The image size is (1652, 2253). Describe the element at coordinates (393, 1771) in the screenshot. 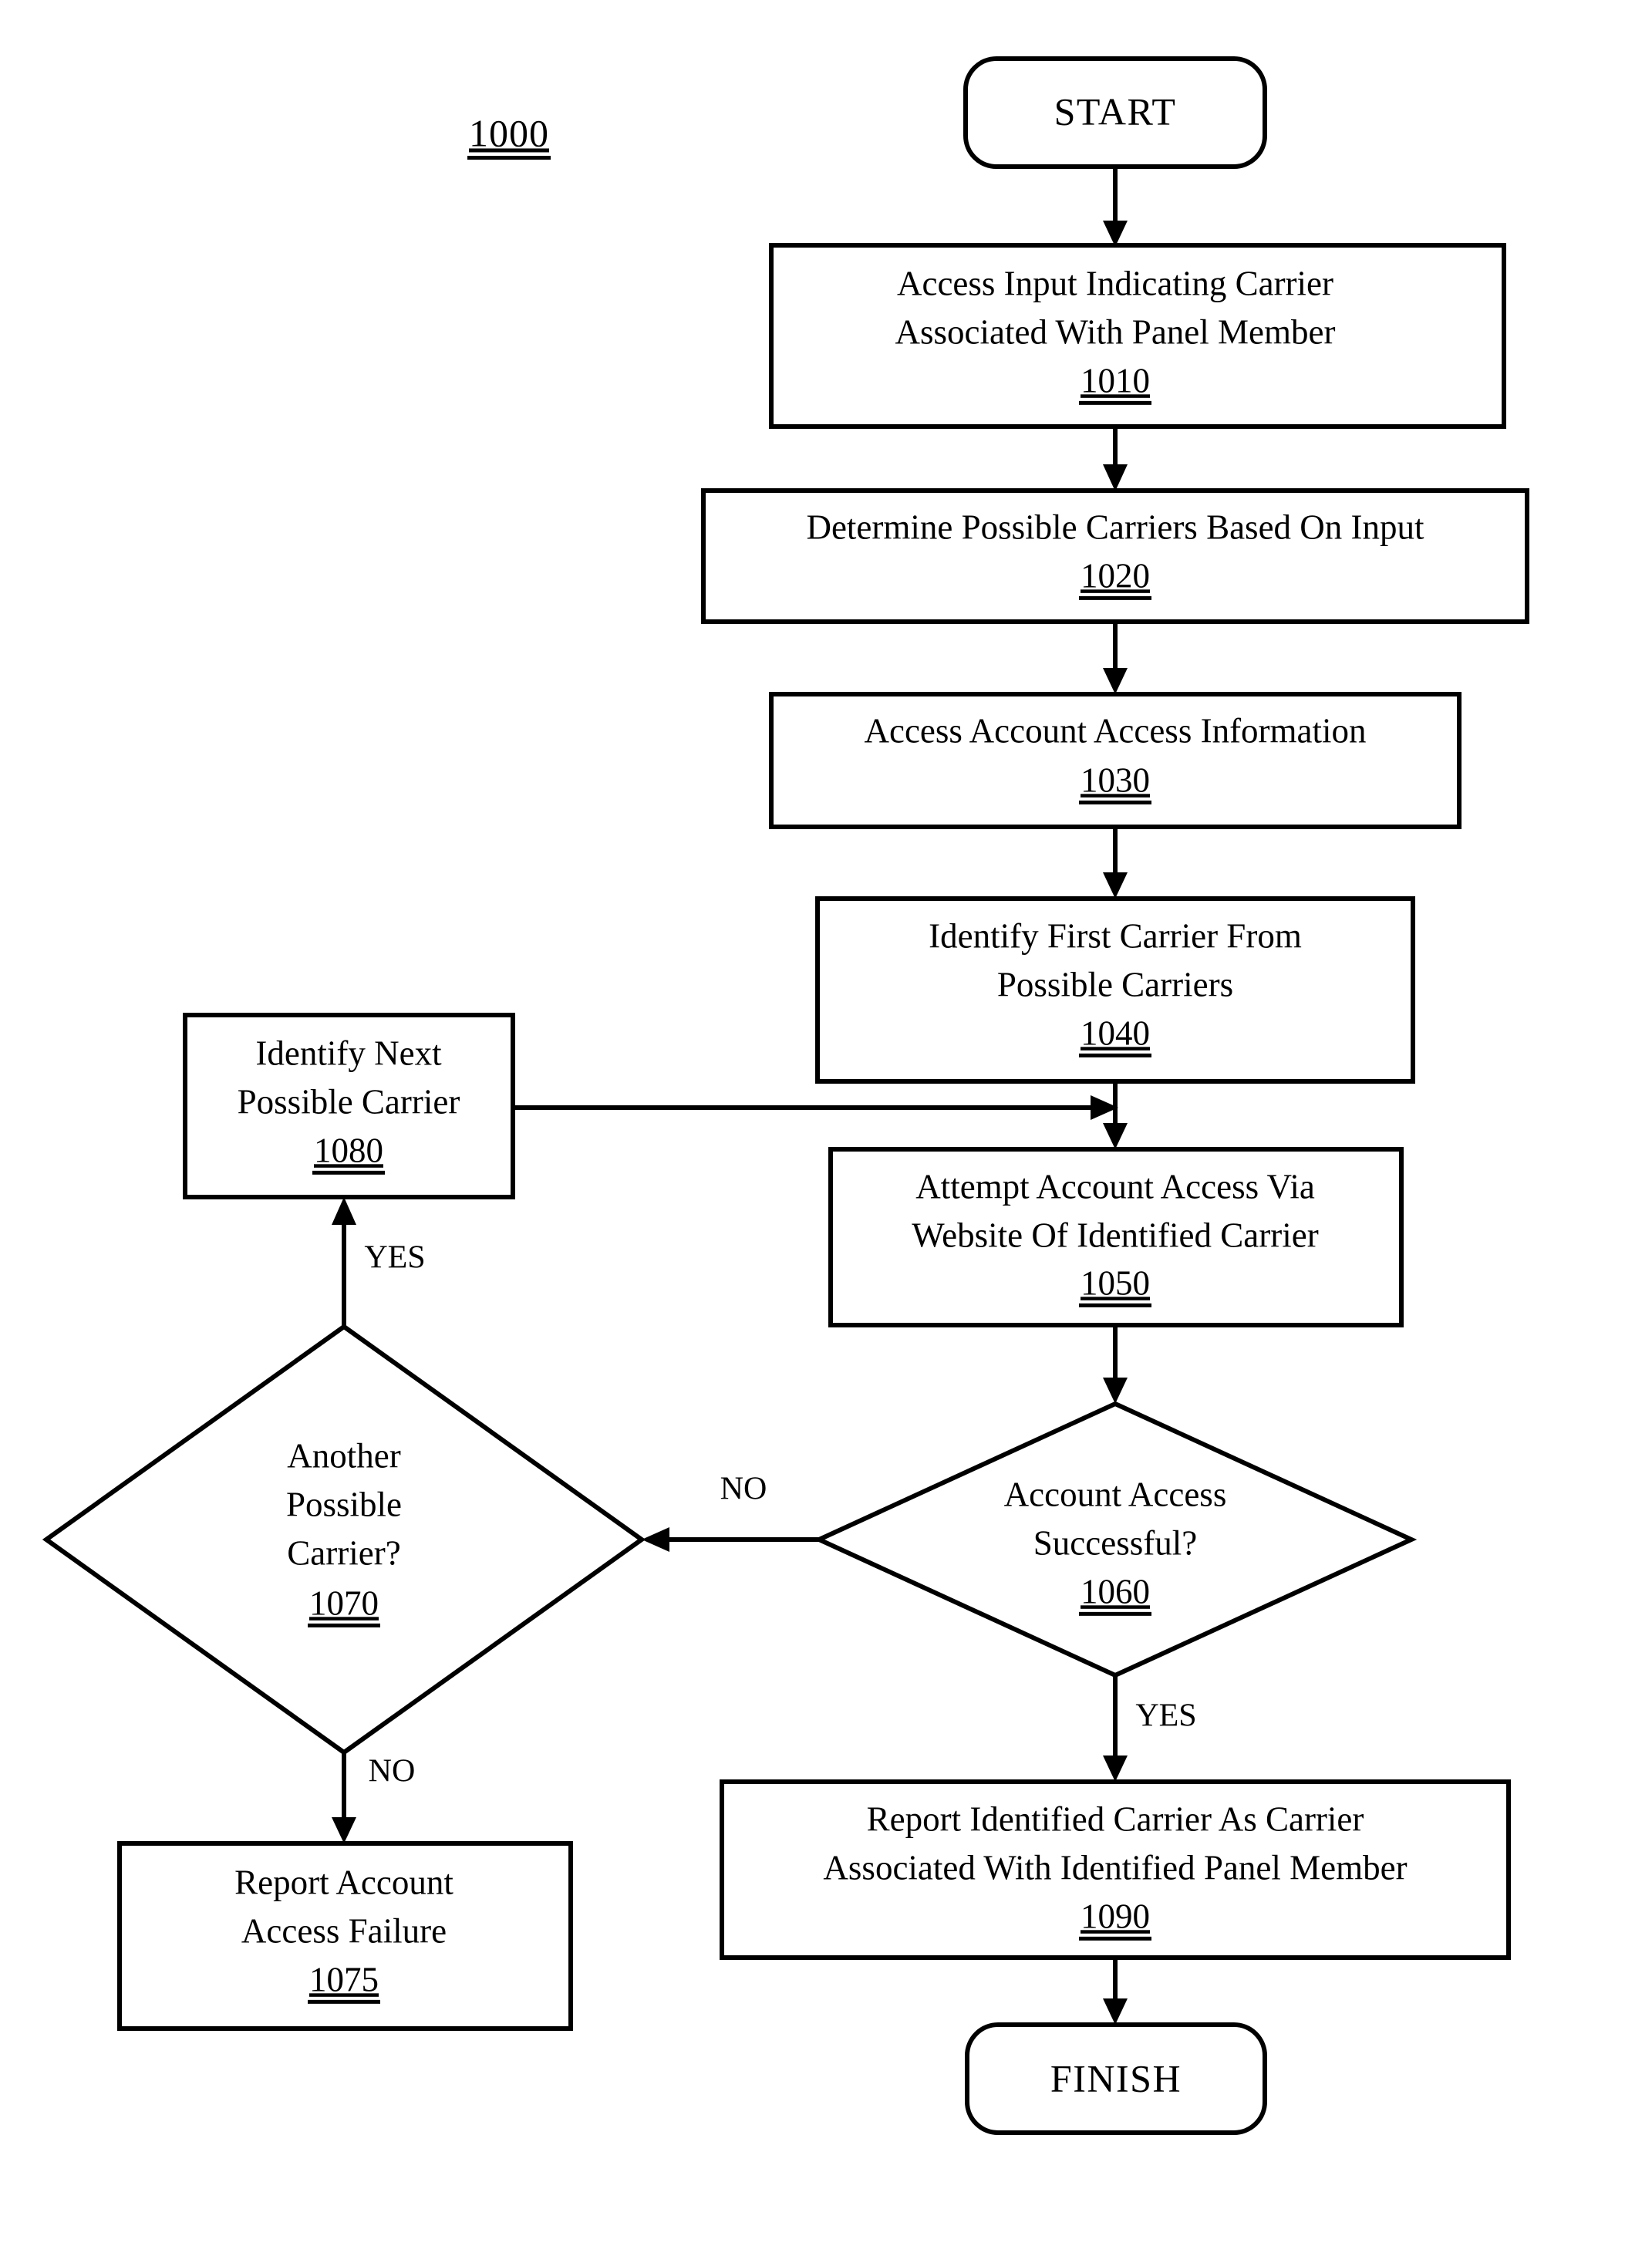

I see `edge-label-no-1070: NO` at that location.